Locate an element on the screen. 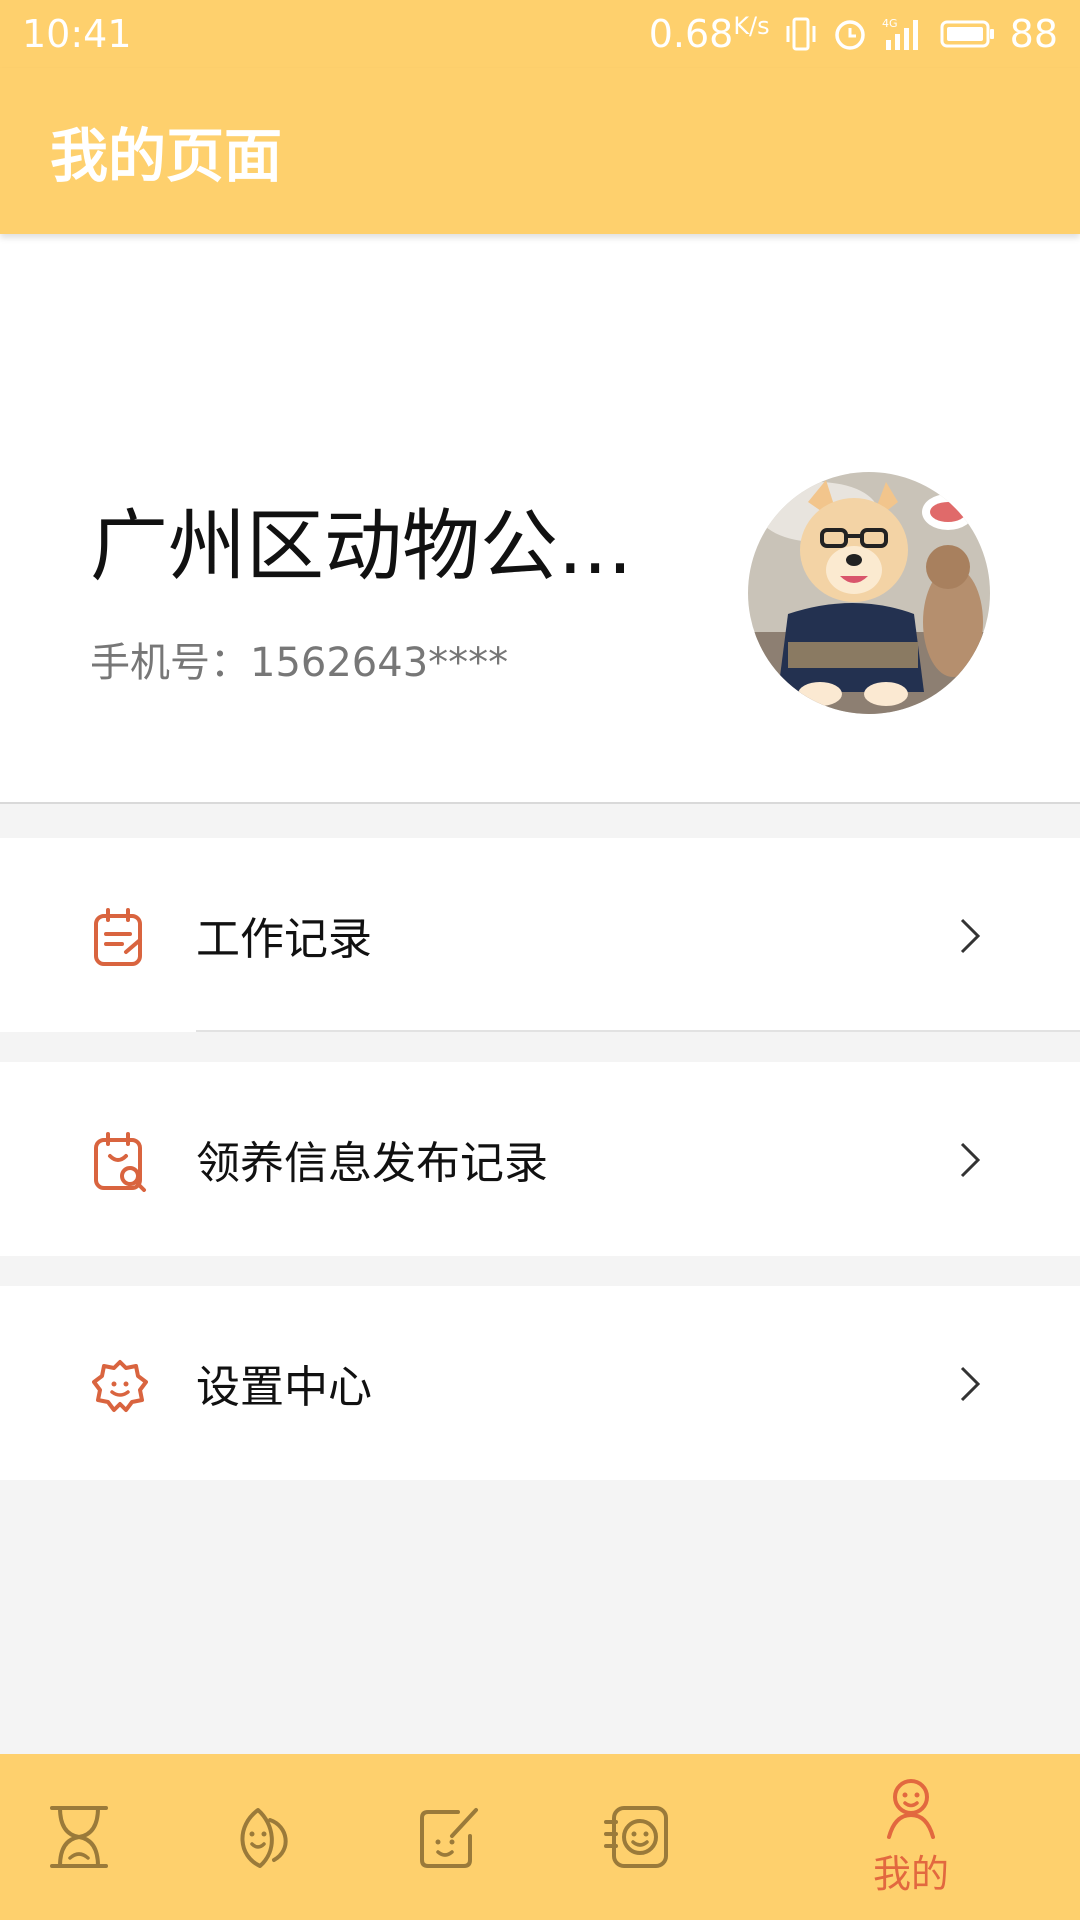 The width and height of the screenshot is (1080, 1920). menu-item-settings: 设置中心 is located at coordinates (540, 1383).